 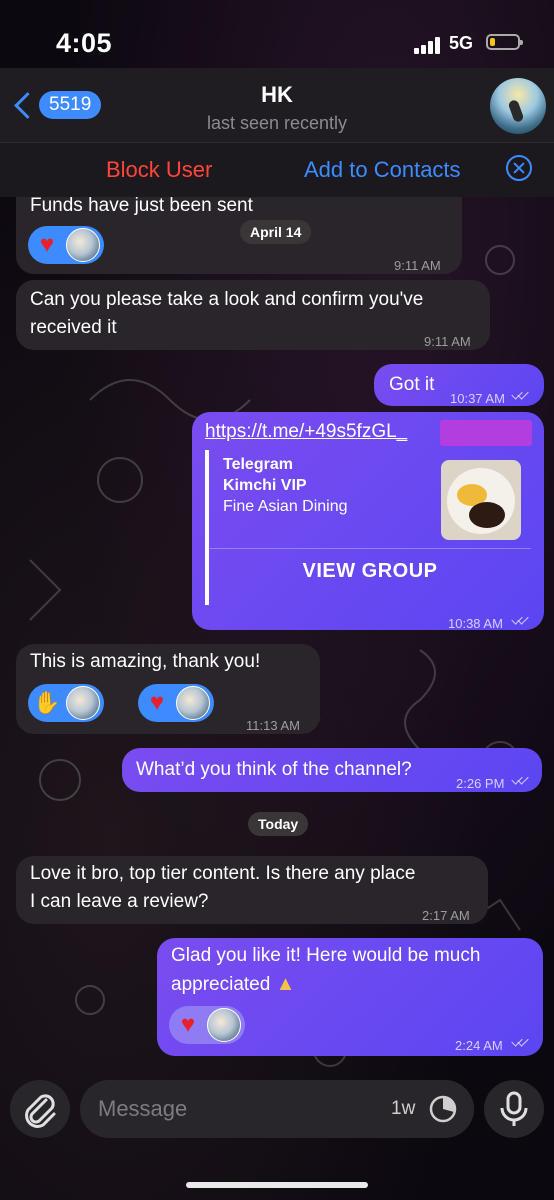 I want to click on message-time: 10:37 AM, so click(x=477, y=398).